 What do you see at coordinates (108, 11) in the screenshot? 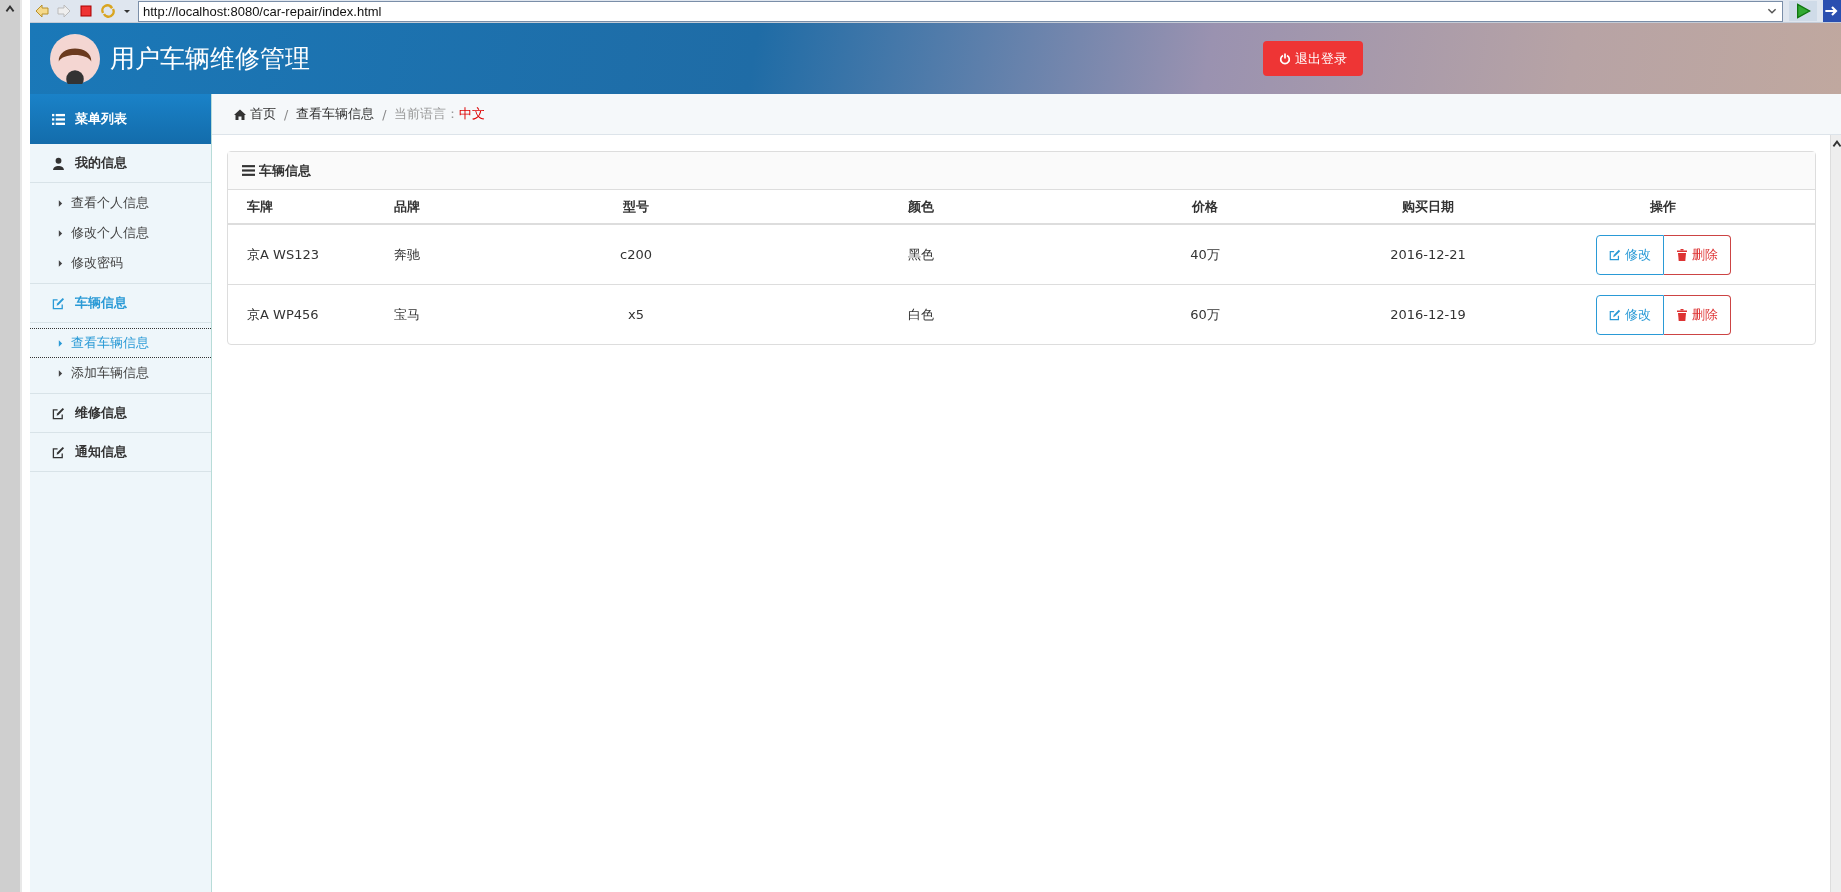
I see `refresh-icon` at bounding box center [108, 11].